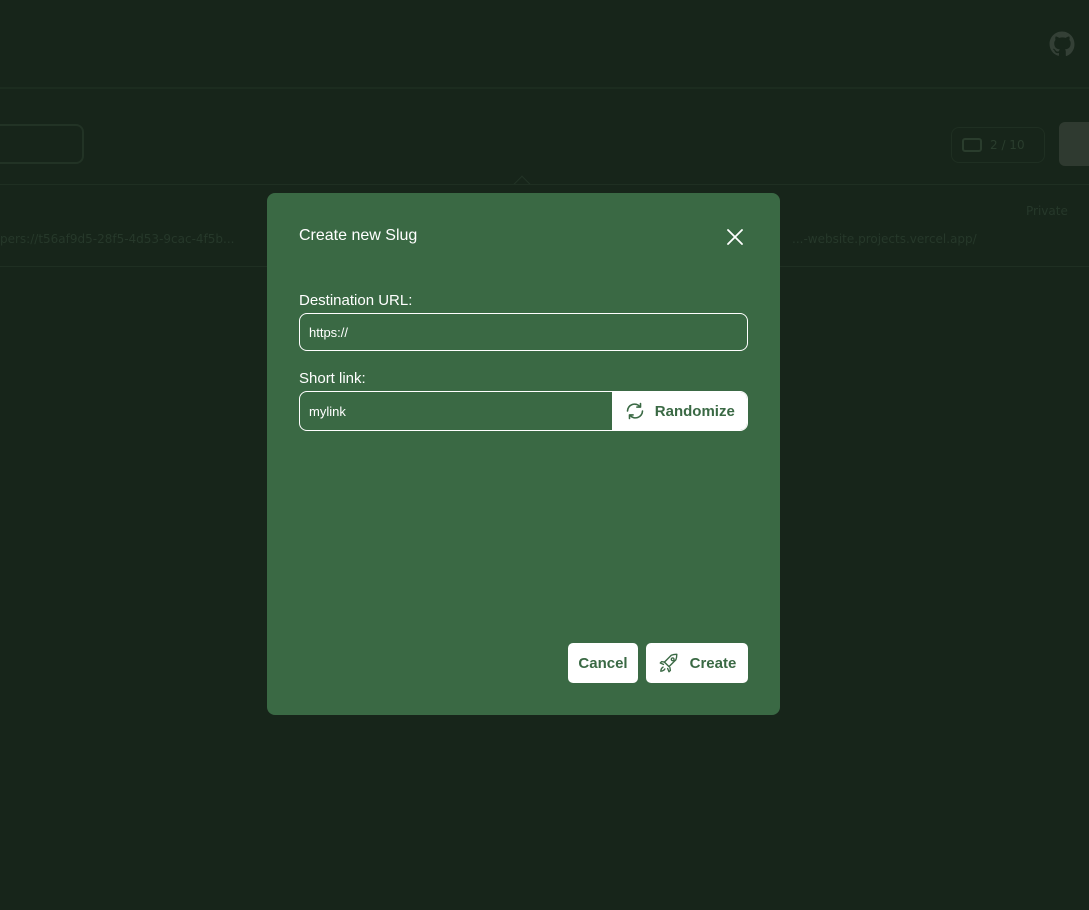 The image size is (1089, 910). Describe the element at coordinates (1047, 211) in the screenshot. I see `background-row-badge: Private` at that location.